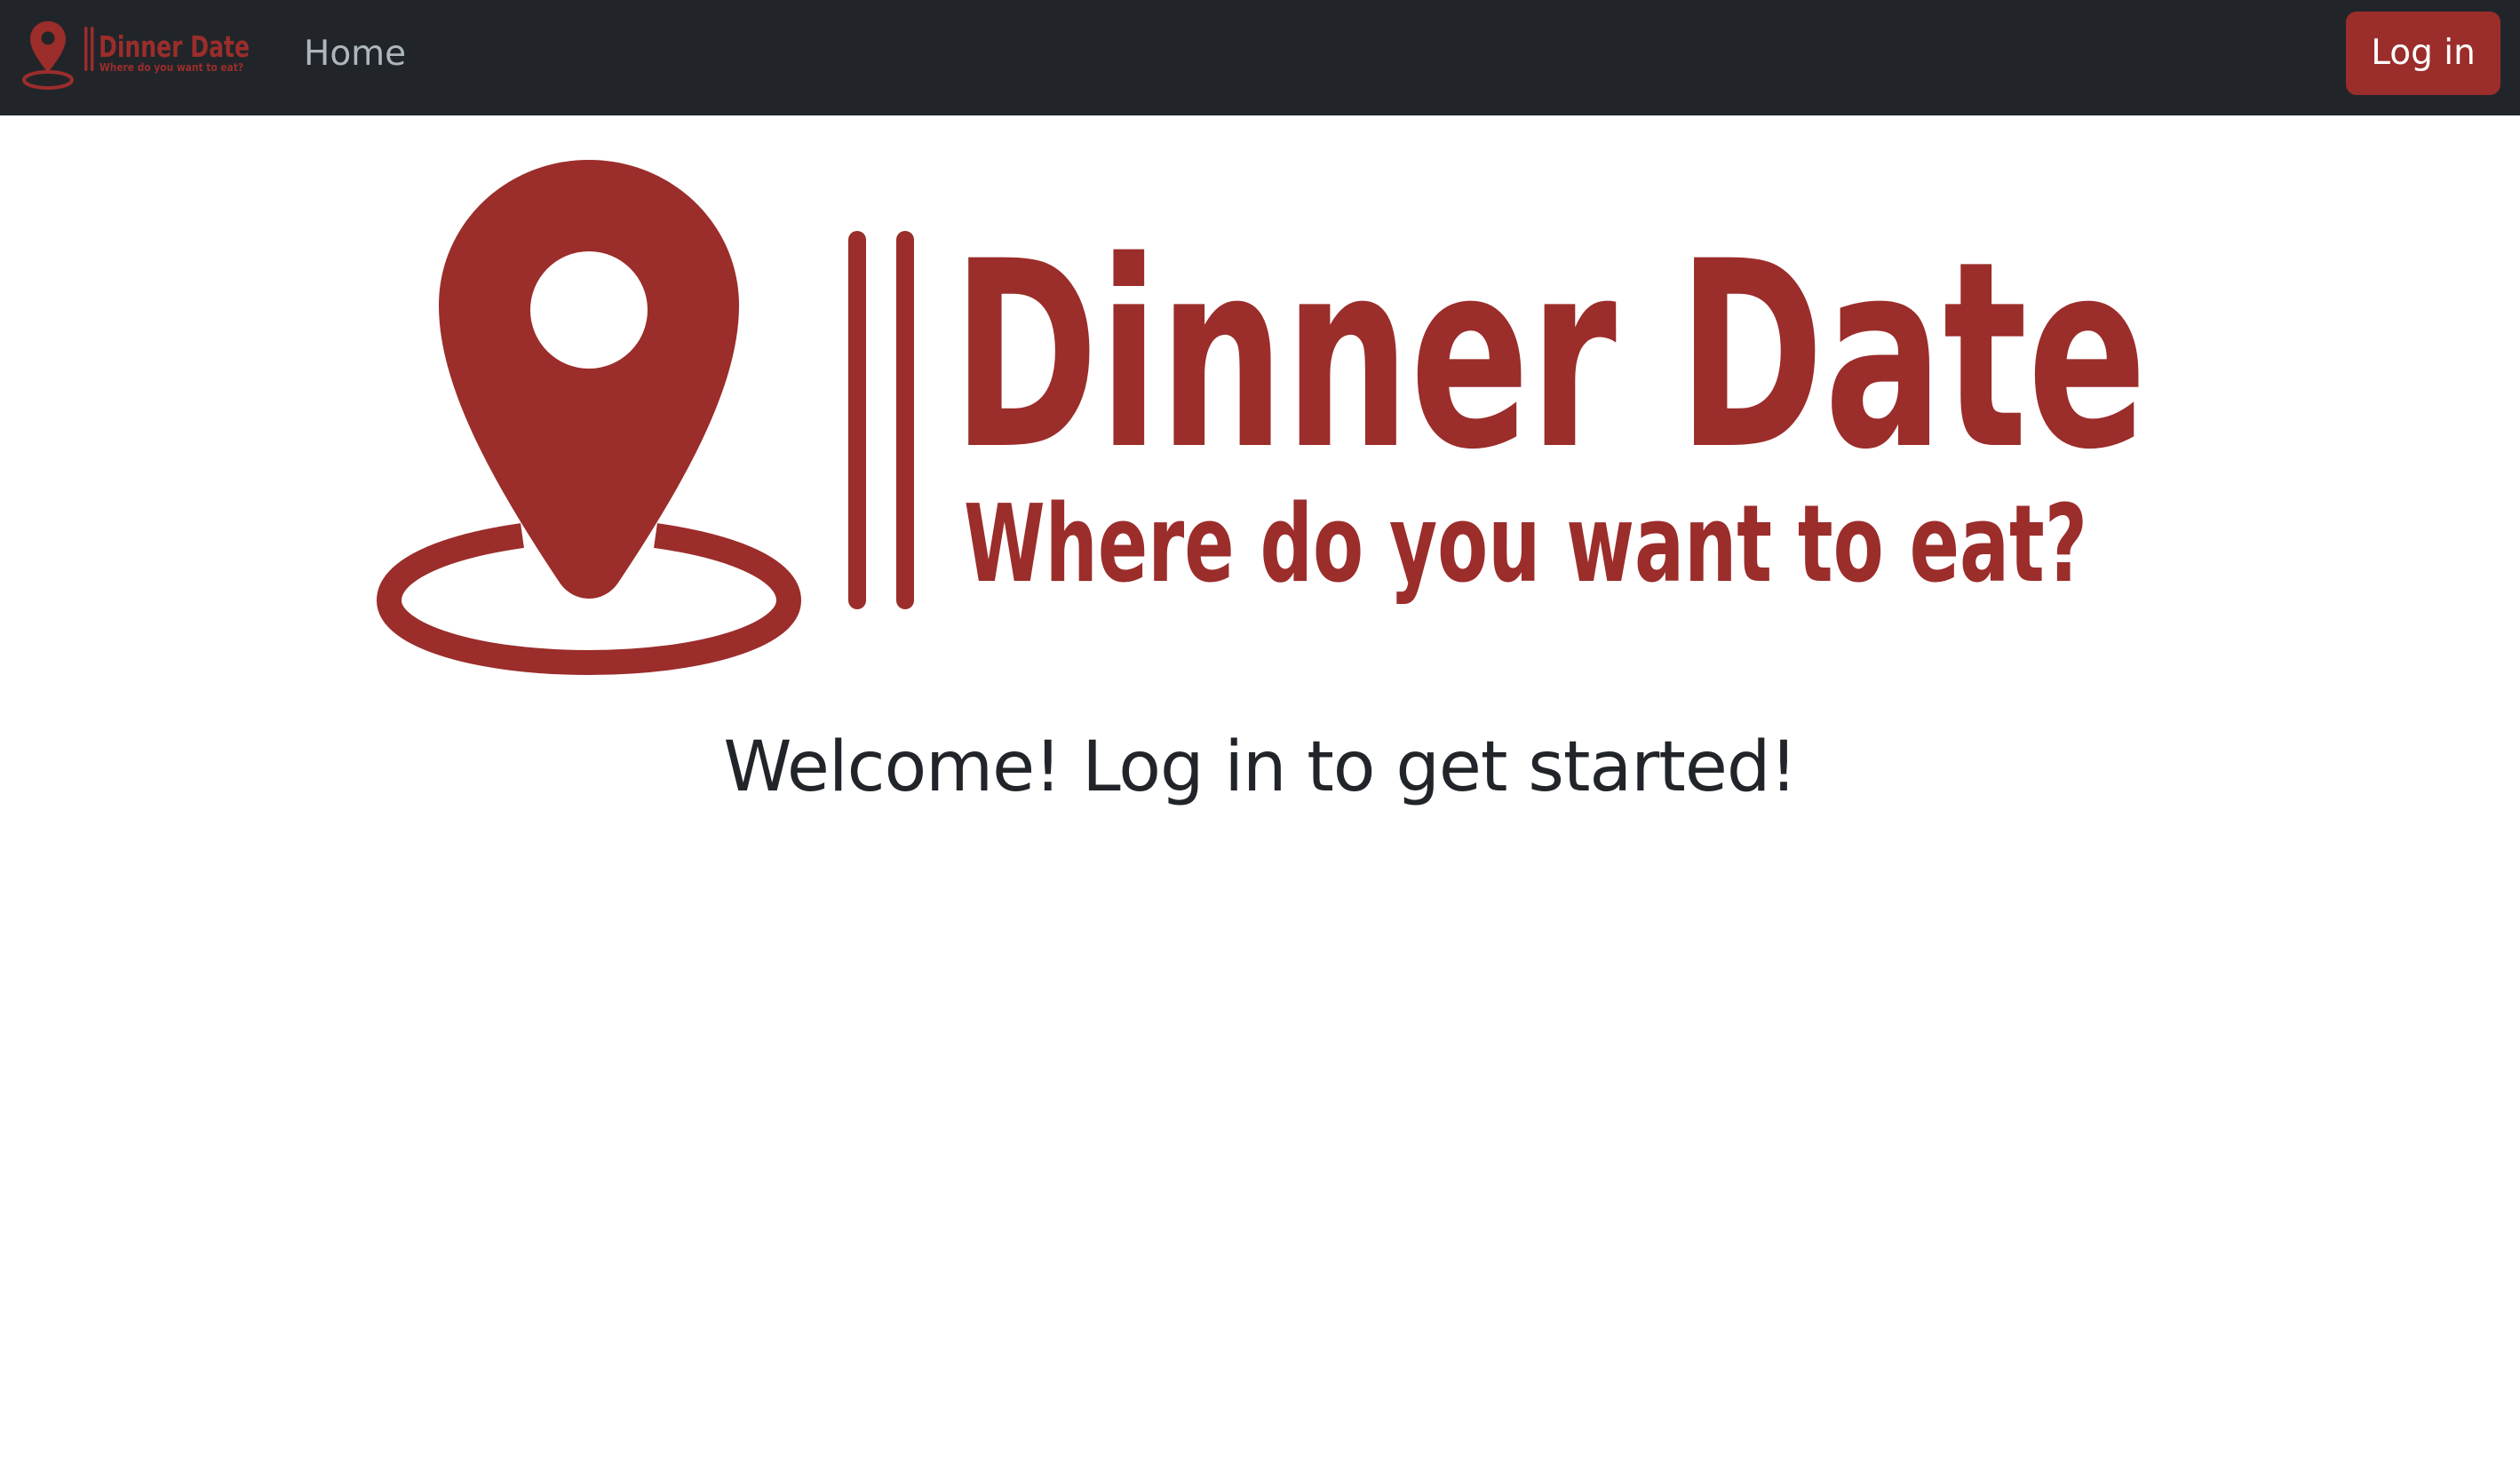 Image resolution: width=2520 pixels, height=1461 pixels. I want to click on logo-title: Dinner Date, so click(1550, 356).